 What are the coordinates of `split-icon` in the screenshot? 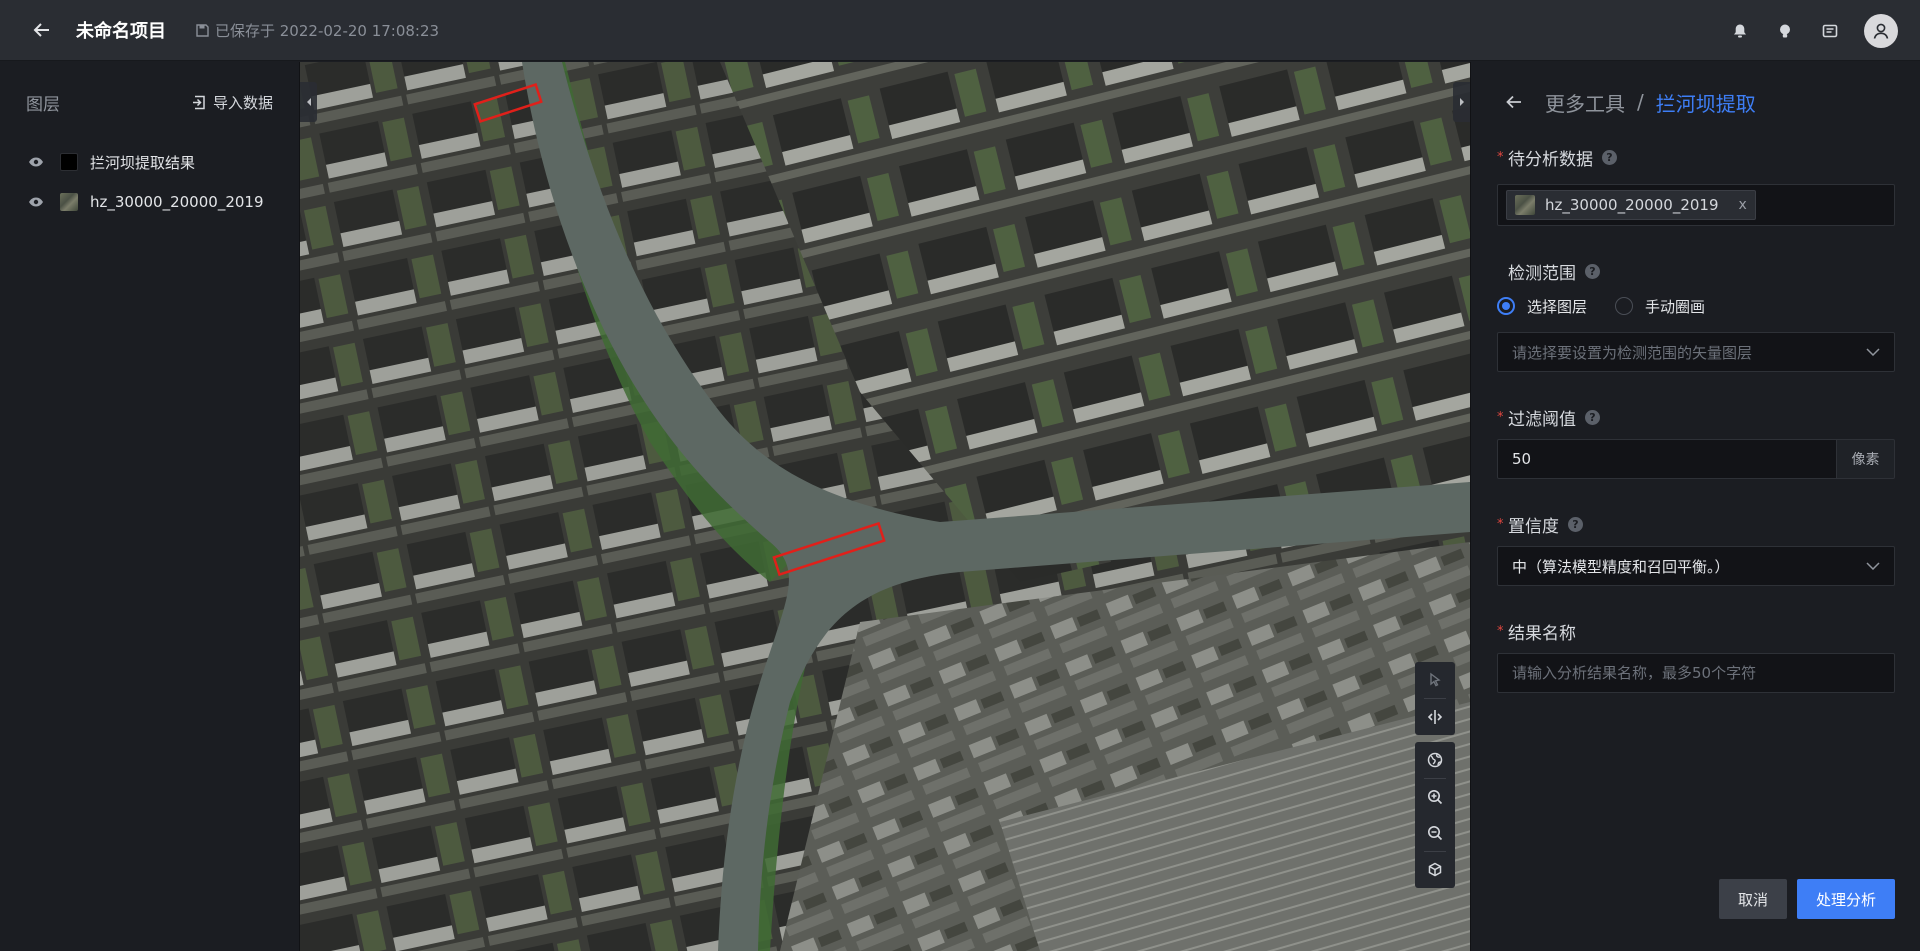 It's located at (1435, 717).